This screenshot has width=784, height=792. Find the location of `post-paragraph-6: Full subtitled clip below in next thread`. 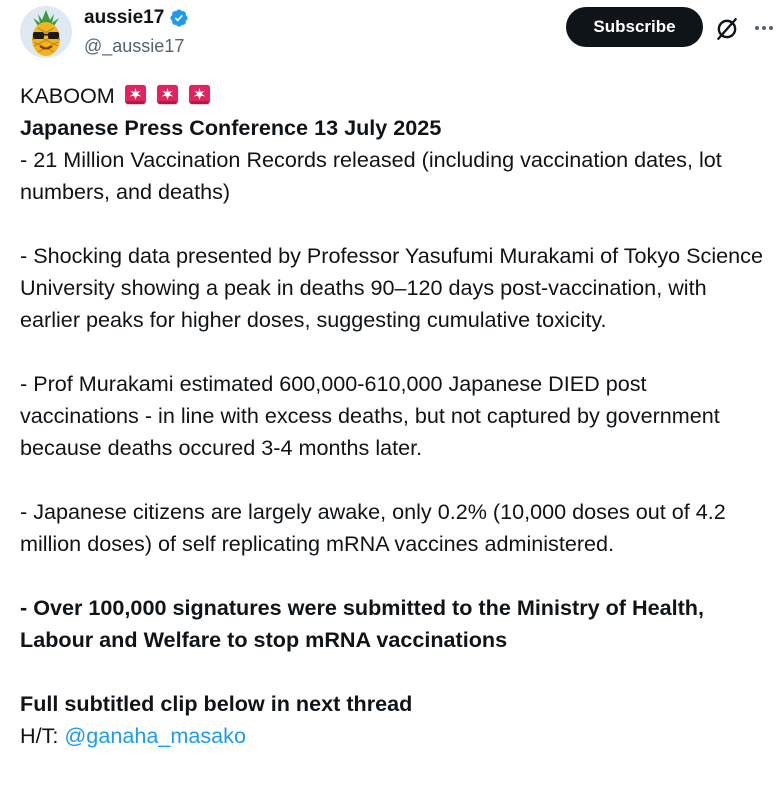

post-paragraph-6: Full subtitled clip below in next thread is located at coordinates (216, 703).